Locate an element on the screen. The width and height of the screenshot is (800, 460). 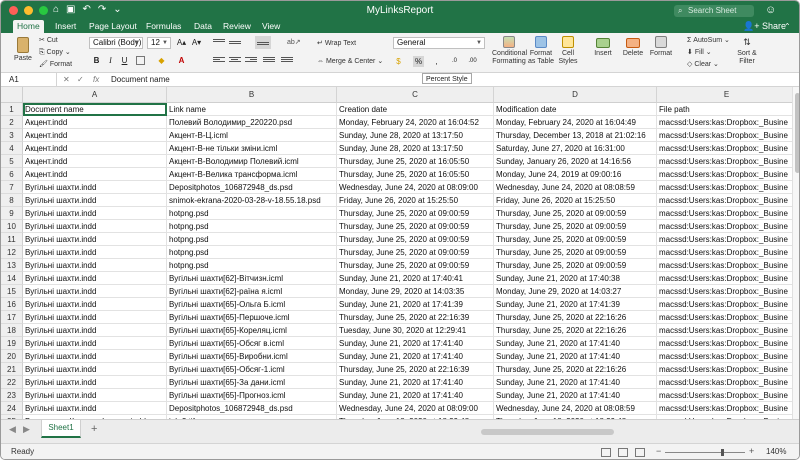
table-cell: Вугільні шахти[62]-раїна я.icml is located at coordinates (252, 291).